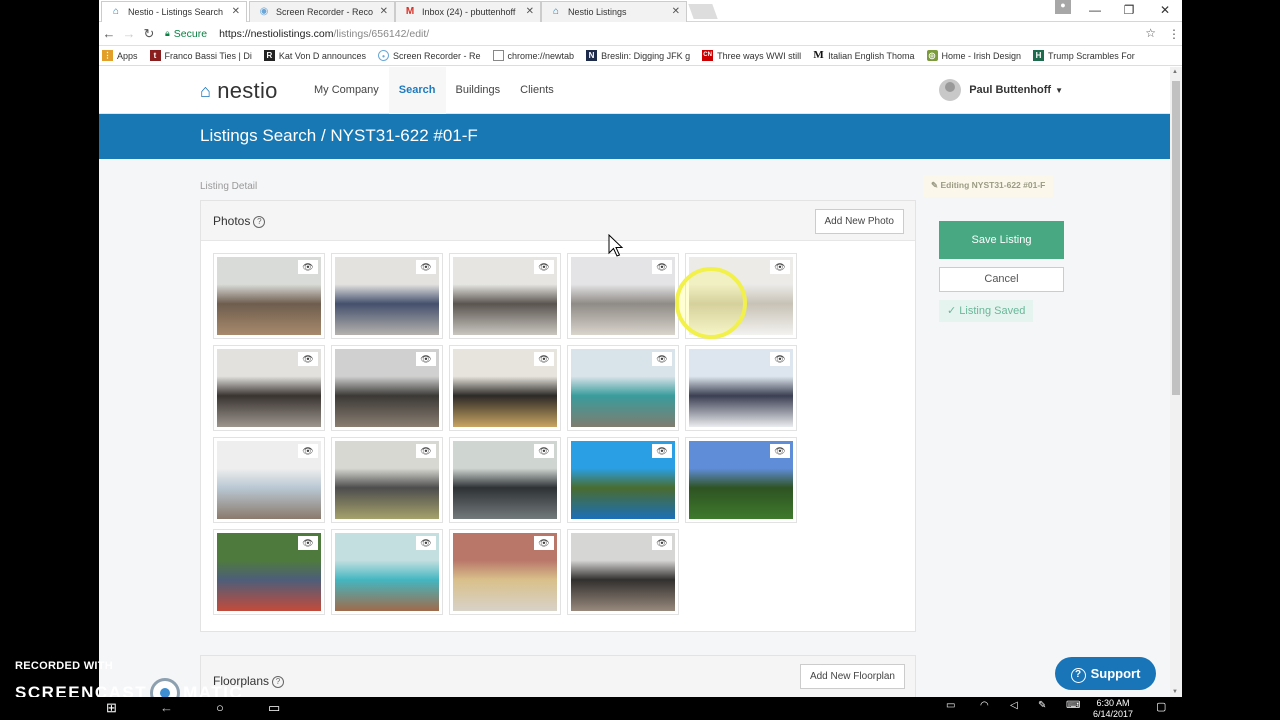  I want to click on close-window-button: ✕, so click(1165, 11).